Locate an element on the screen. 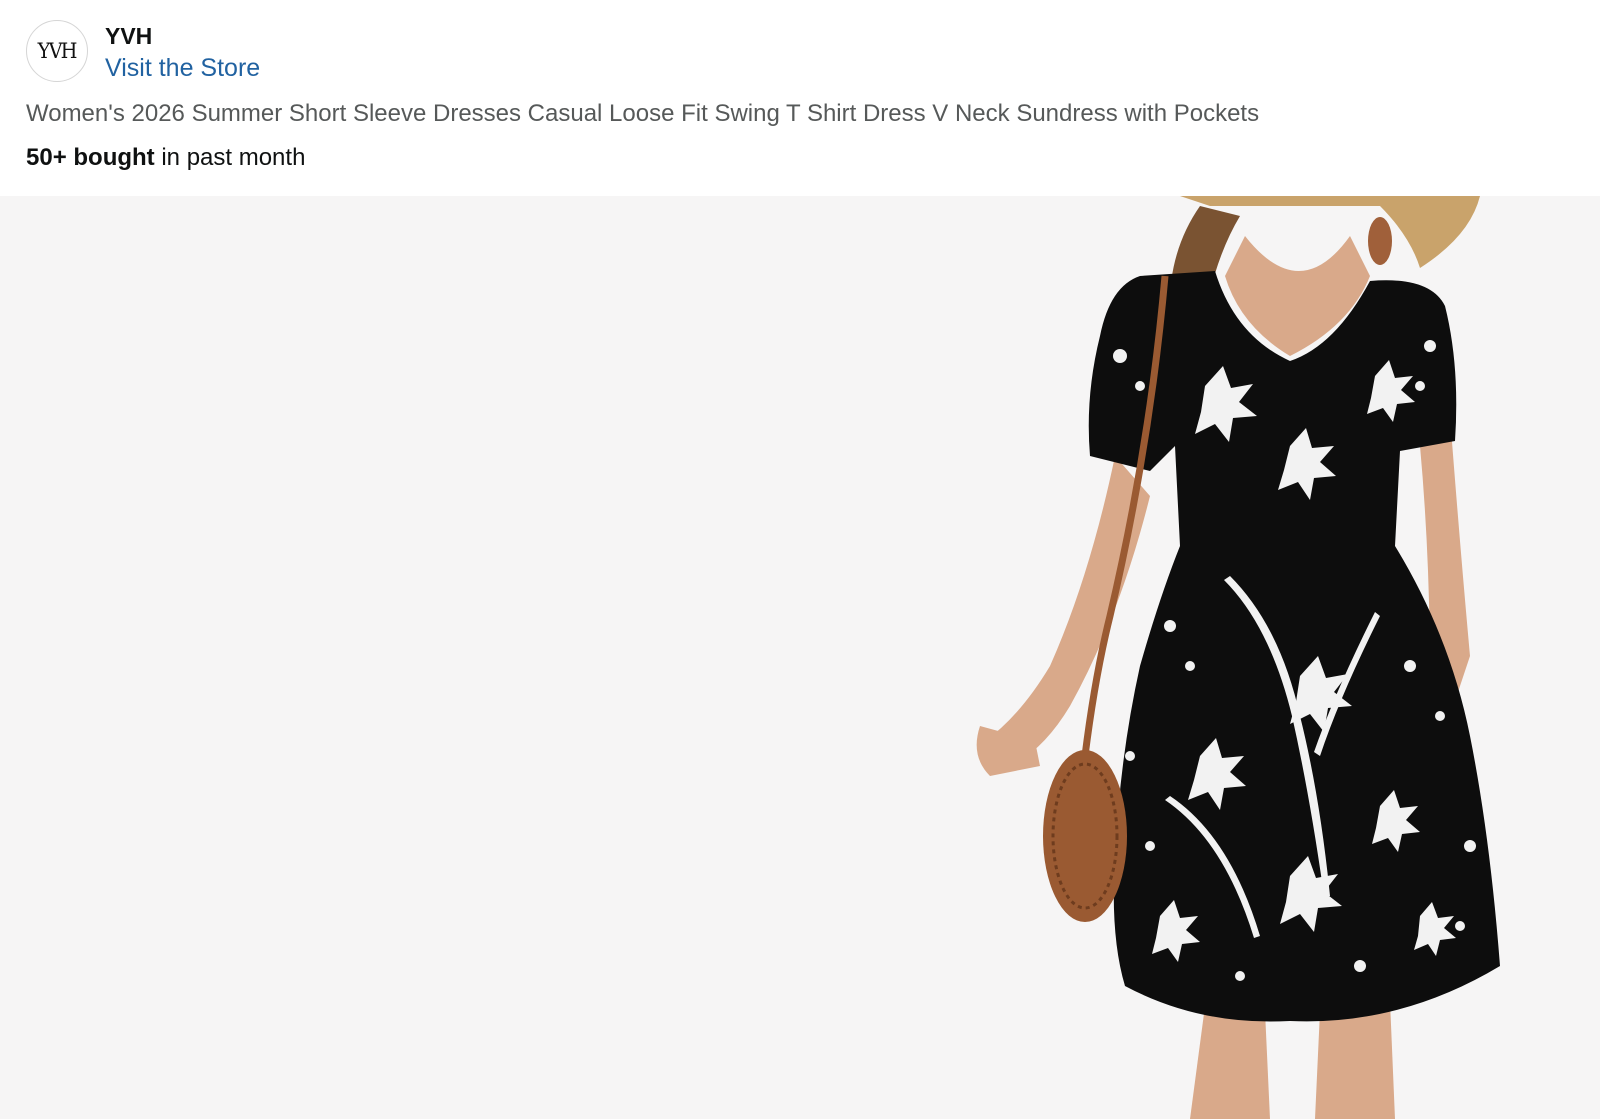 Image resolution: width=1600 pixels, height=1119 pixels. store-logo-text: YVH is located at coordinates (57, 51).